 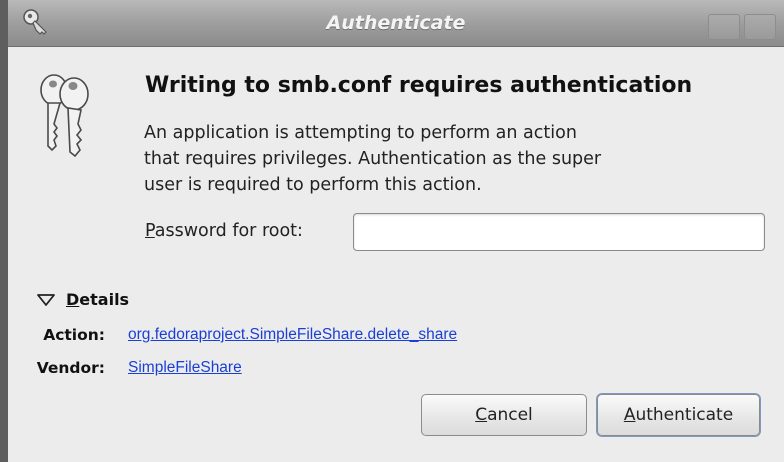 I want to click on action-label: Action:, so click(x=74, y=335).